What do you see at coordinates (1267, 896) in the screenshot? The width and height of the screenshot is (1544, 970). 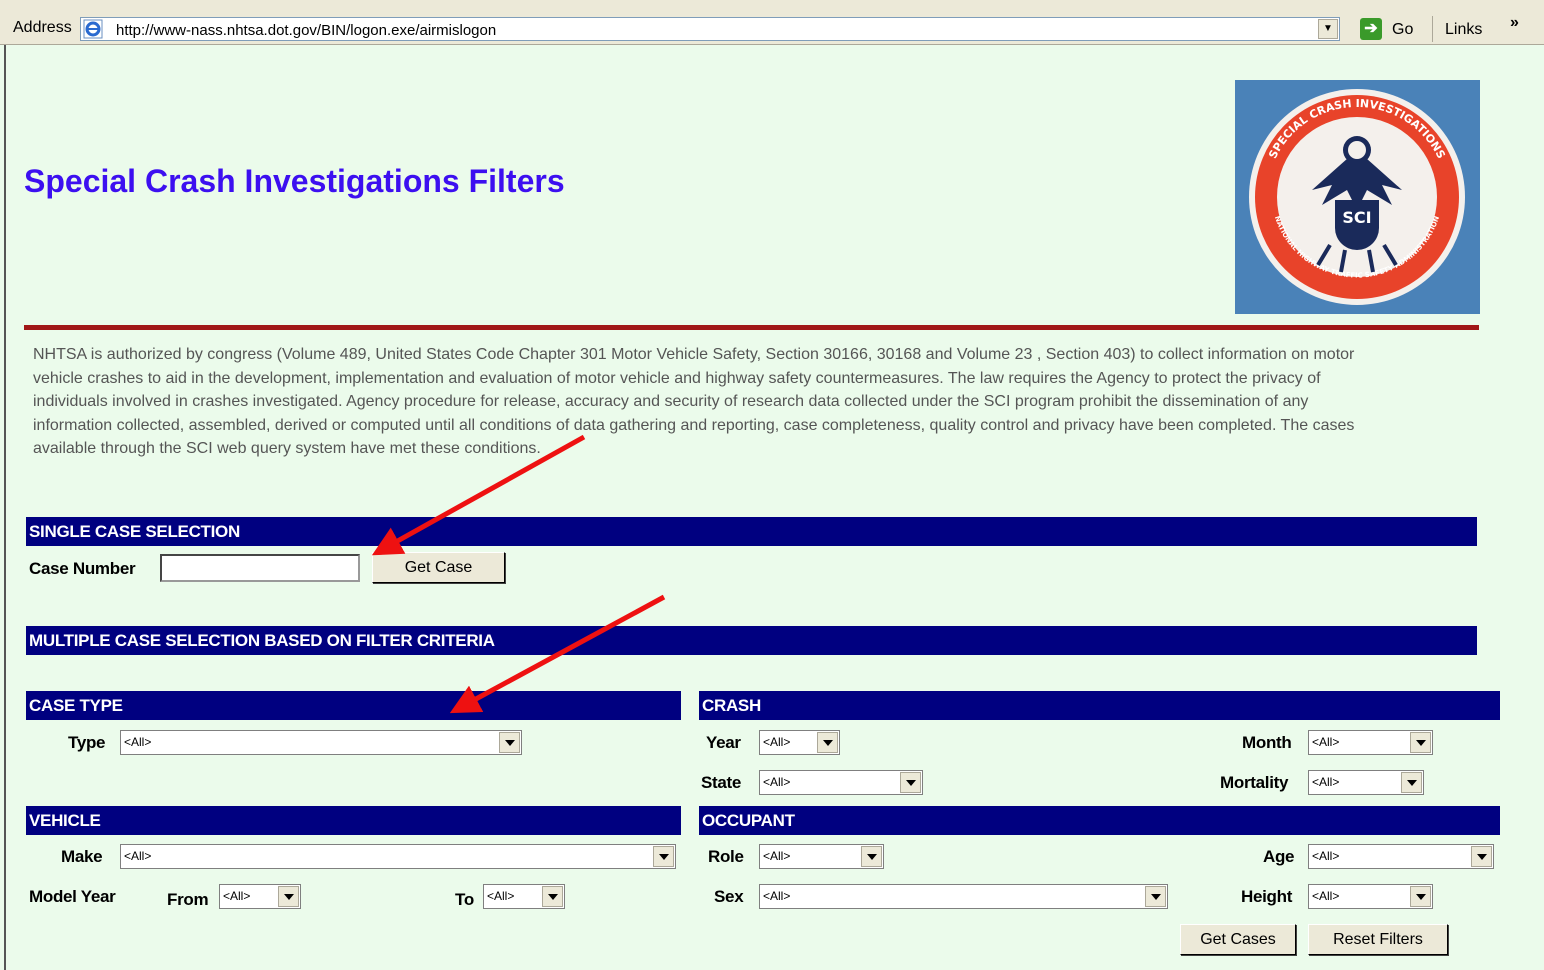 I see `height-label: Height` at bounding box center [1267, 896].